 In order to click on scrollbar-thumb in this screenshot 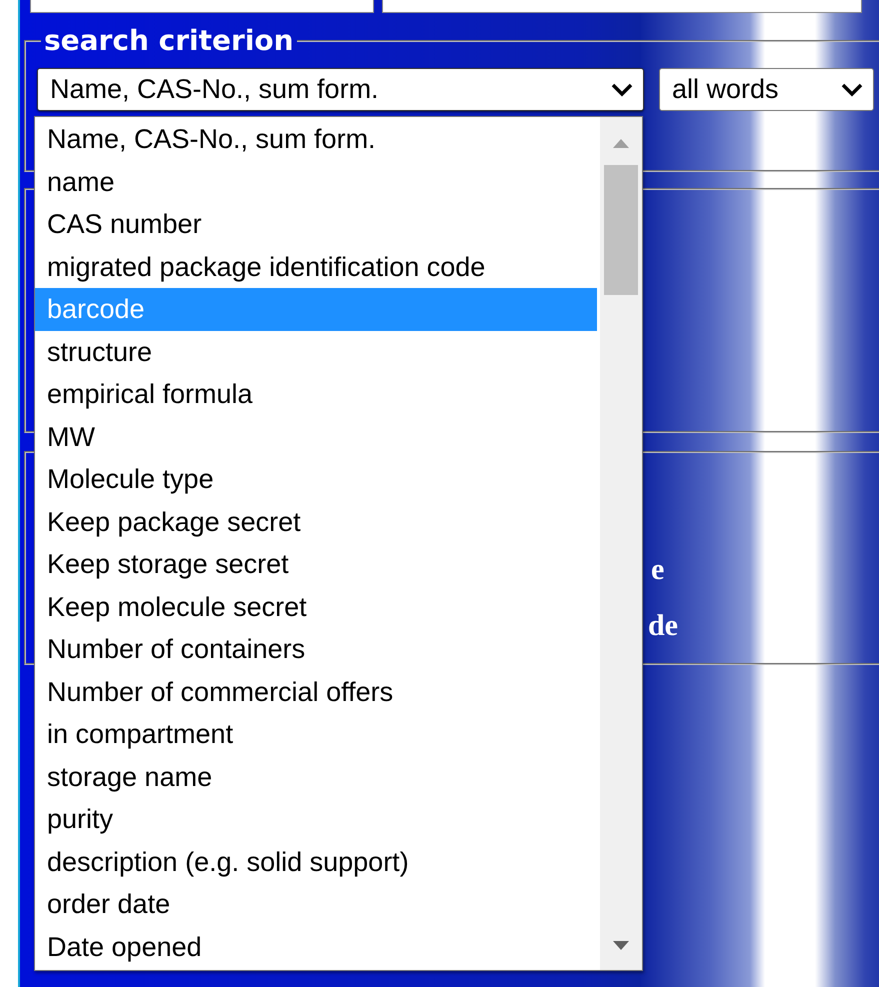, I will do `click(621, 230)`.